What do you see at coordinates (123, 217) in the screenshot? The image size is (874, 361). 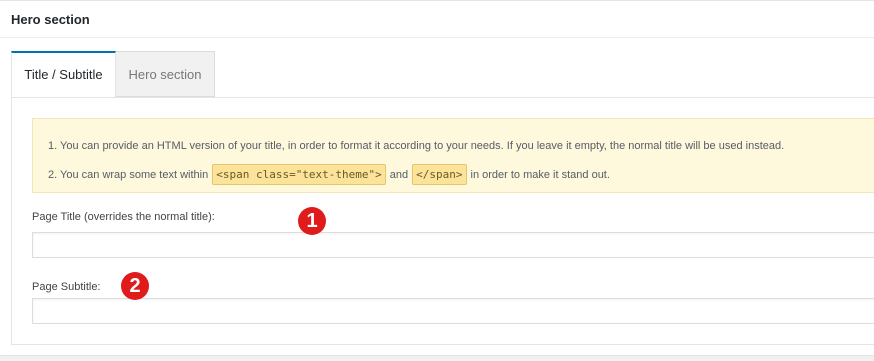 I see `page-title-label: Page Title (overrides the normal title):` at bounding box center [123, 217].